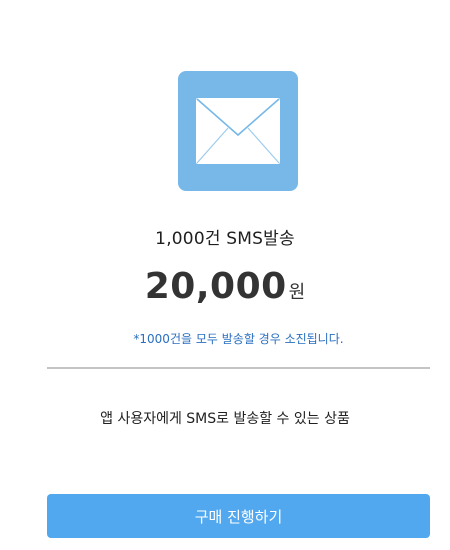  Describe the element at coordinates (238, 339) in the screenshot. I see `usage-notice: *1000건을 모두 발송할 경우 소진됩니다.` at that location.